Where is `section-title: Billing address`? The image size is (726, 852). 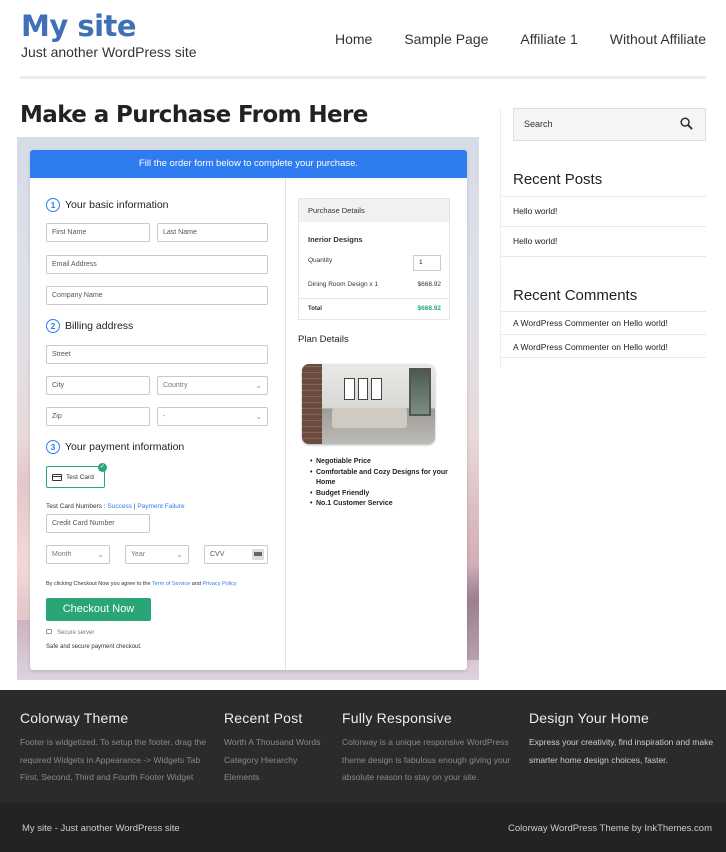 section-title: Billing address is located at coordinates (99, 326).